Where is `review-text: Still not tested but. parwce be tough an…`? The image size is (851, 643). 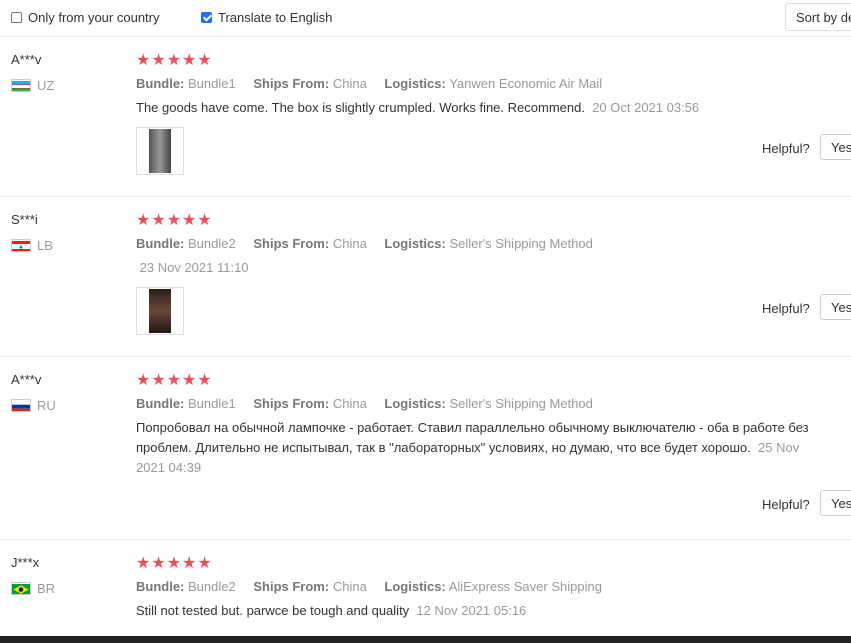
review-text: Still not tested but. parwce be tough an… is located at coordinates (491, 611).